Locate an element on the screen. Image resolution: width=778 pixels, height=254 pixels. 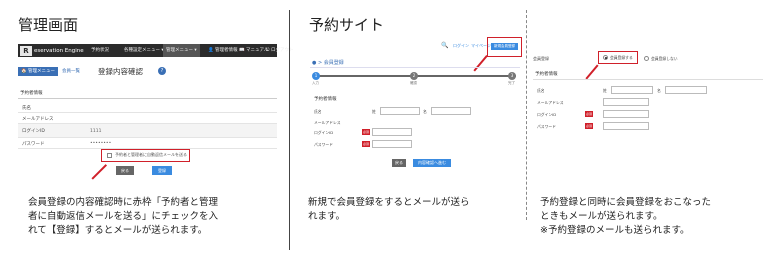
register-button: 登録 is located at coordinates (162, 170).